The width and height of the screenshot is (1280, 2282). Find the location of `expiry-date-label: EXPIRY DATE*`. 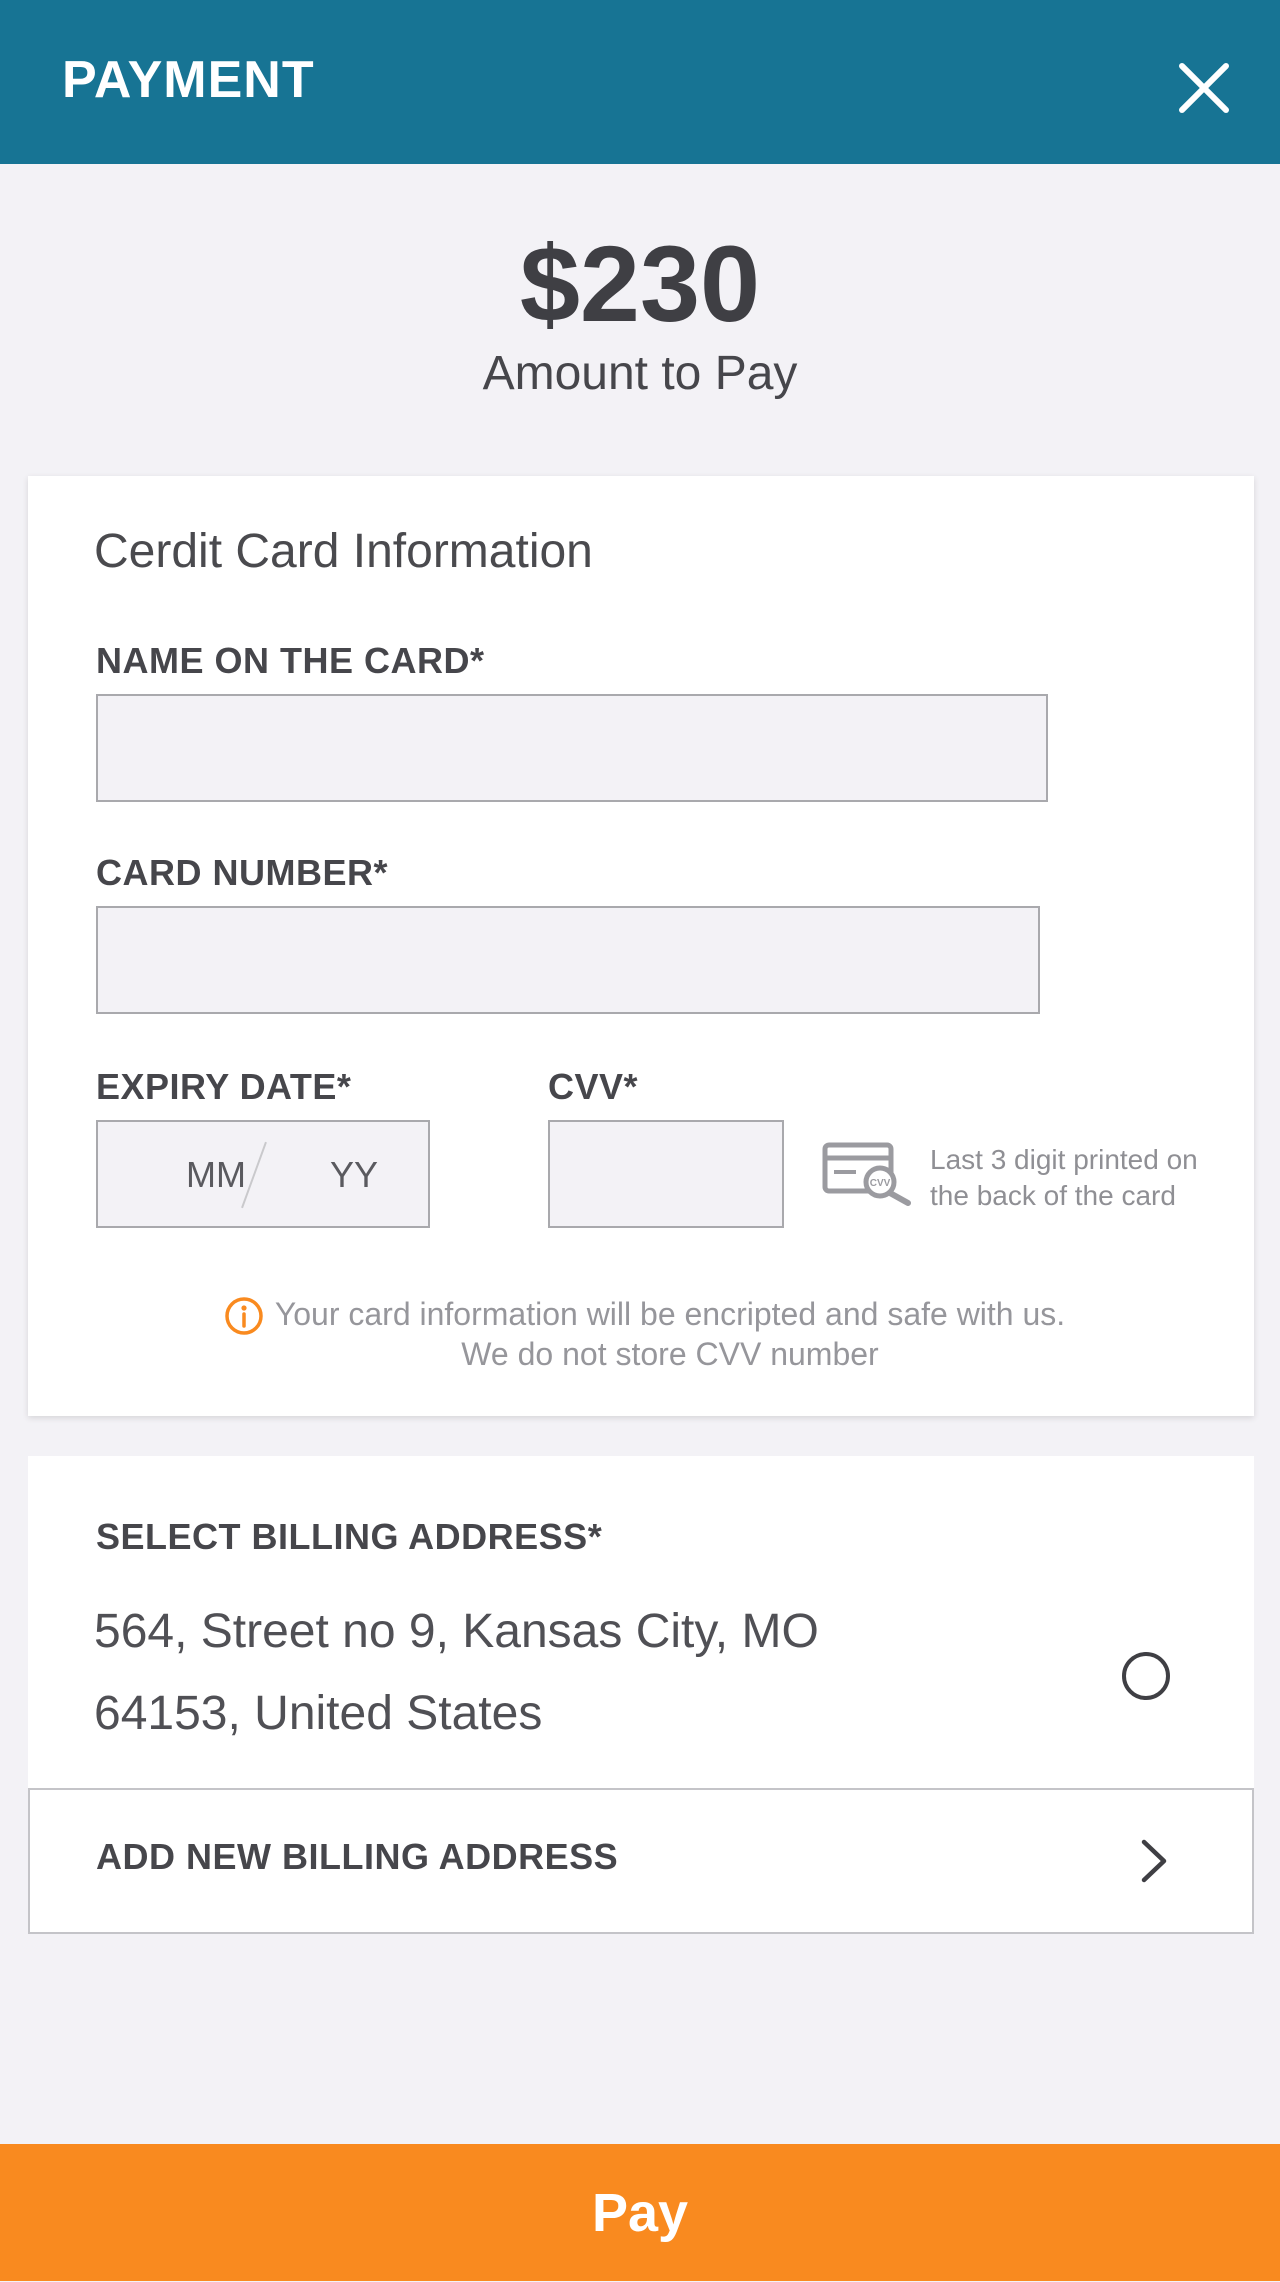

expiry-date-label: EXPIRY DATE* is located at coordinates (224, 1086).